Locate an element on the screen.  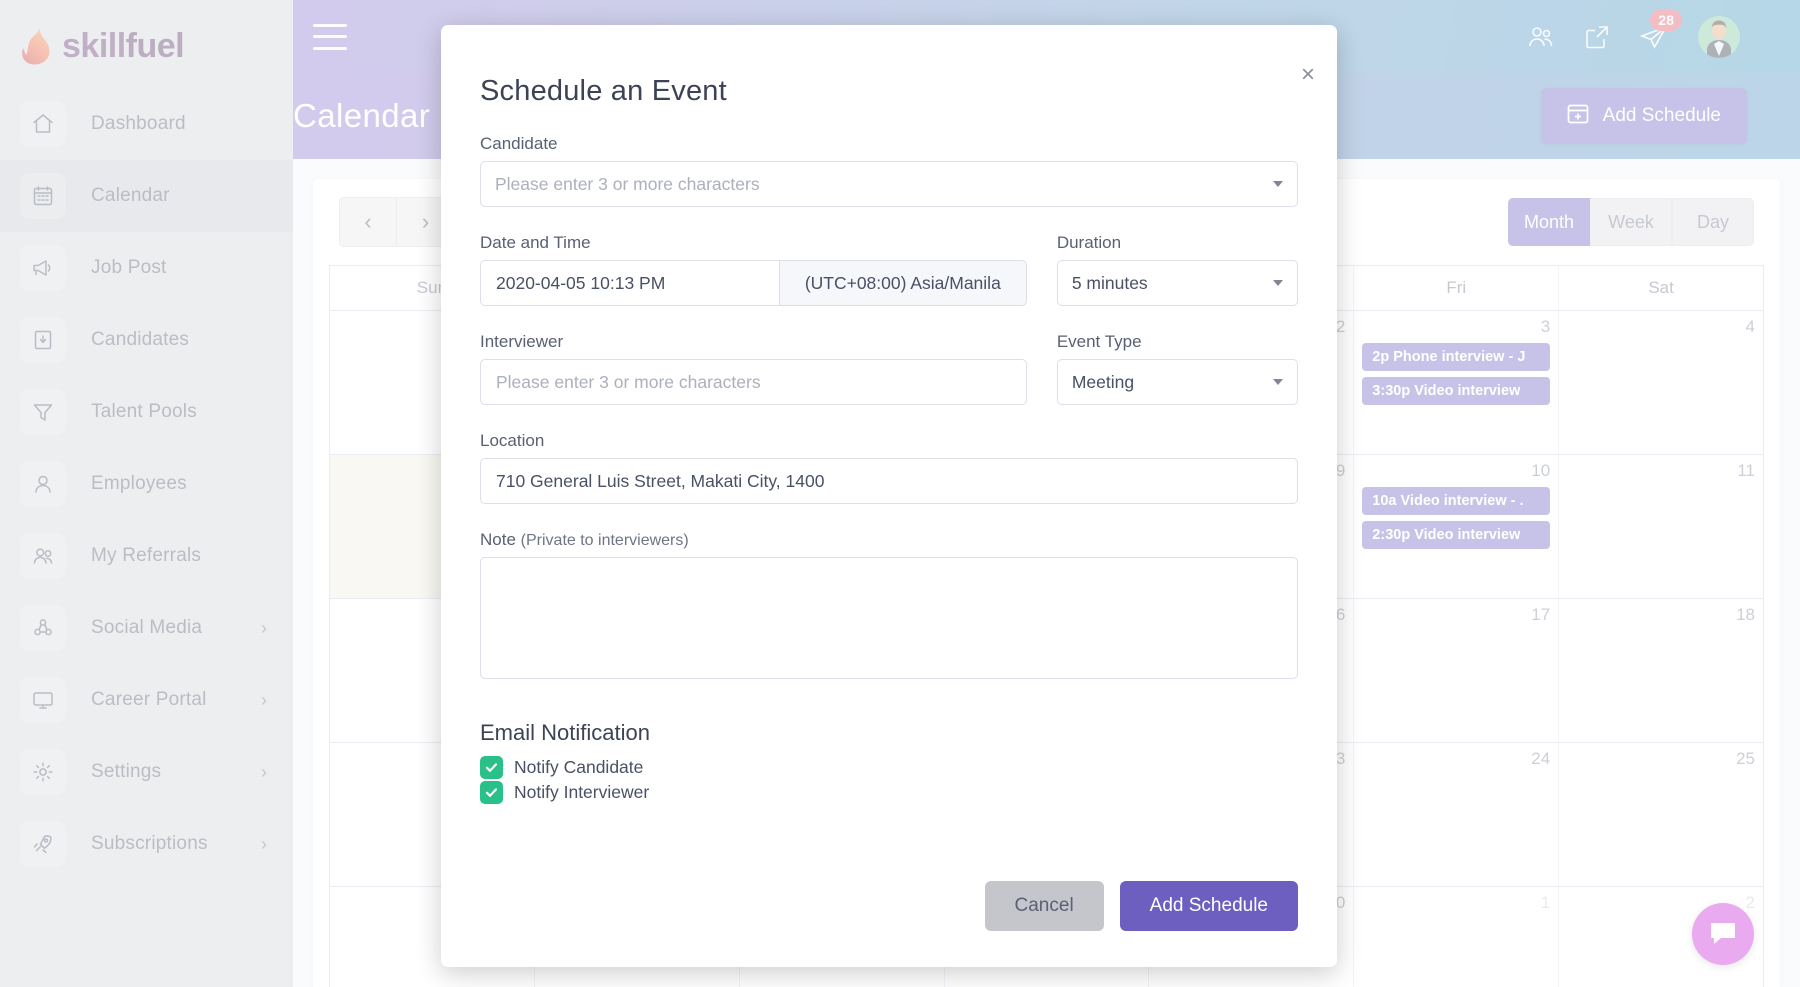
eventtype-selected-value: Meeting is located at coordinates (1103, 381).